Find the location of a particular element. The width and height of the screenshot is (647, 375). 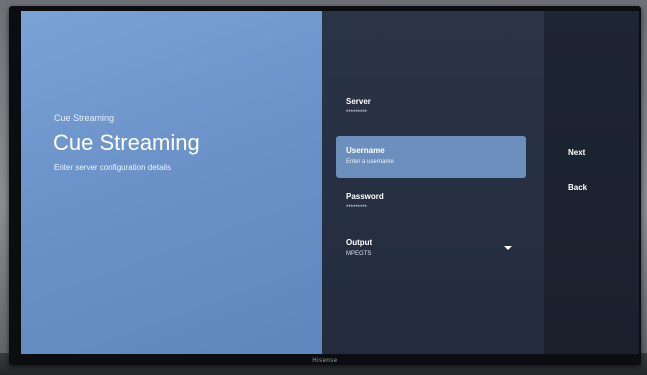

chevron-down-icon is located at coordinates (508, 248).